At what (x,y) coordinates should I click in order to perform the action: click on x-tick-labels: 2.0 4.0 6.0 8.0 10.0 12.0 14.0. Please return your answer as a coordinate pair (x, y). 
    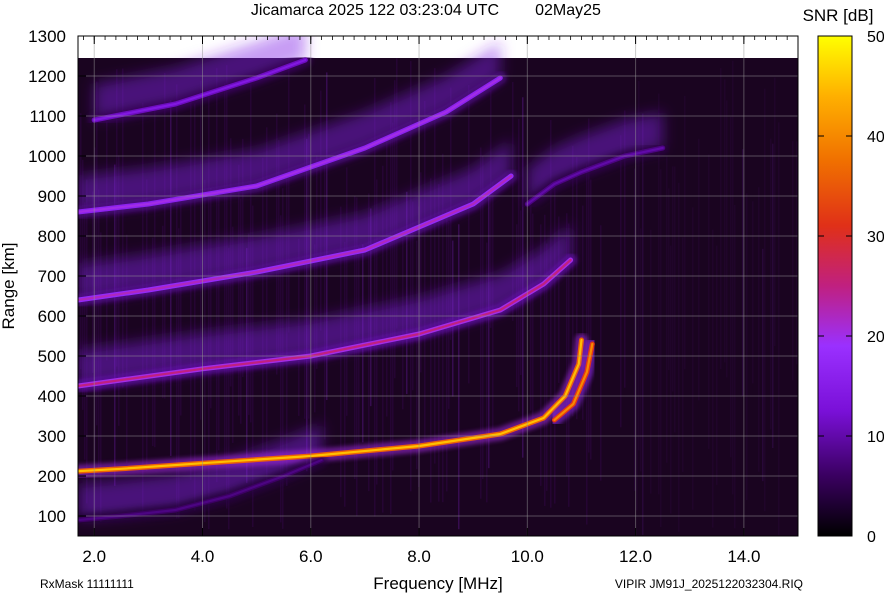
    Looking at the image, I should click on (421, 556).